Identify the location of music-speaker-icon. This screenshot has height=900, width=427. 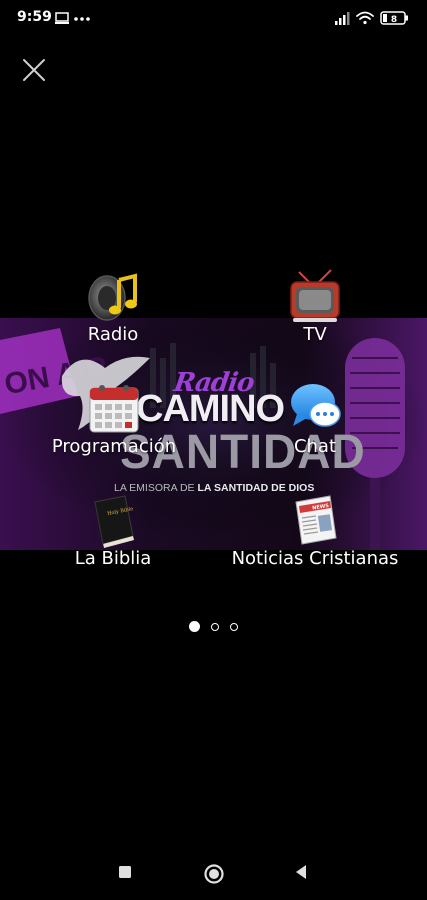
(113, 296).